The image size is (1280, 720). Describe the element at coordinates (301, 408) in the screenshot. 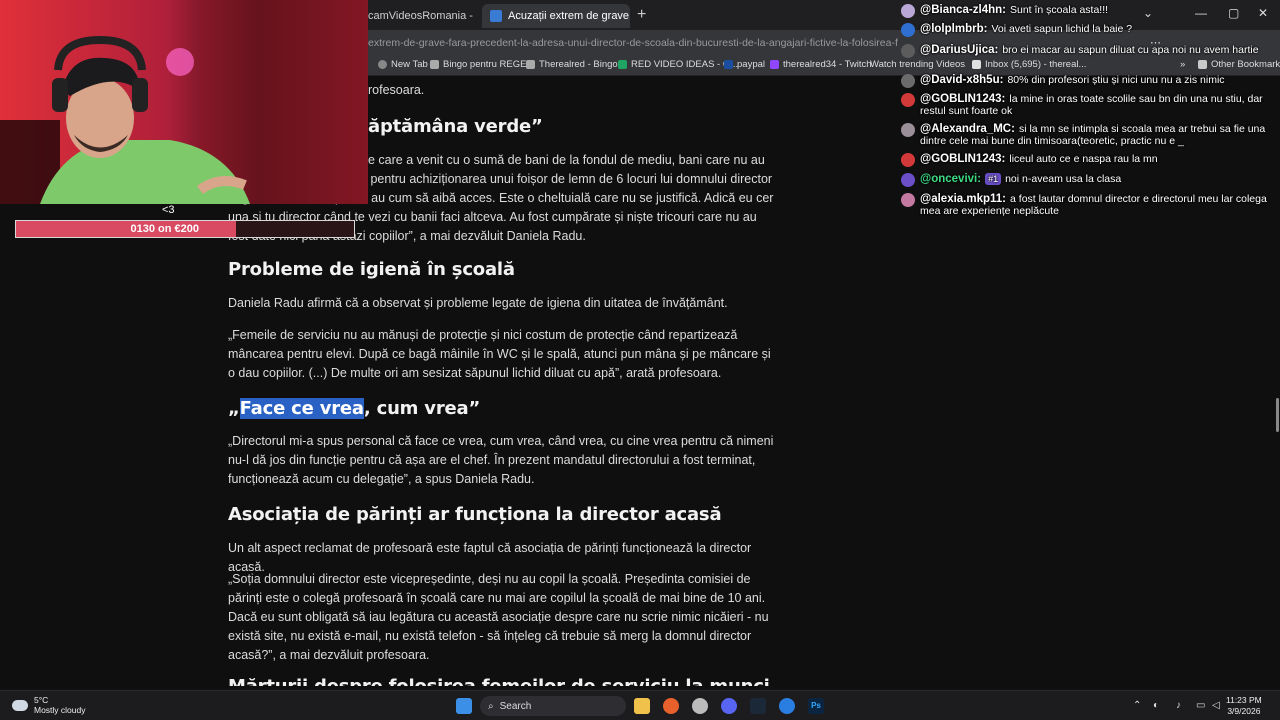

I see `selected-text: Face ce vrea` at that location.